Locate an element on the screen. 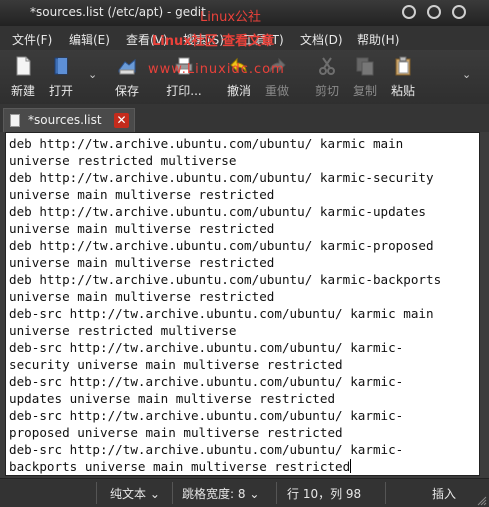 The height and width of the screenshot is (507, 489). close-window-button is located at coordinates (459, 12).